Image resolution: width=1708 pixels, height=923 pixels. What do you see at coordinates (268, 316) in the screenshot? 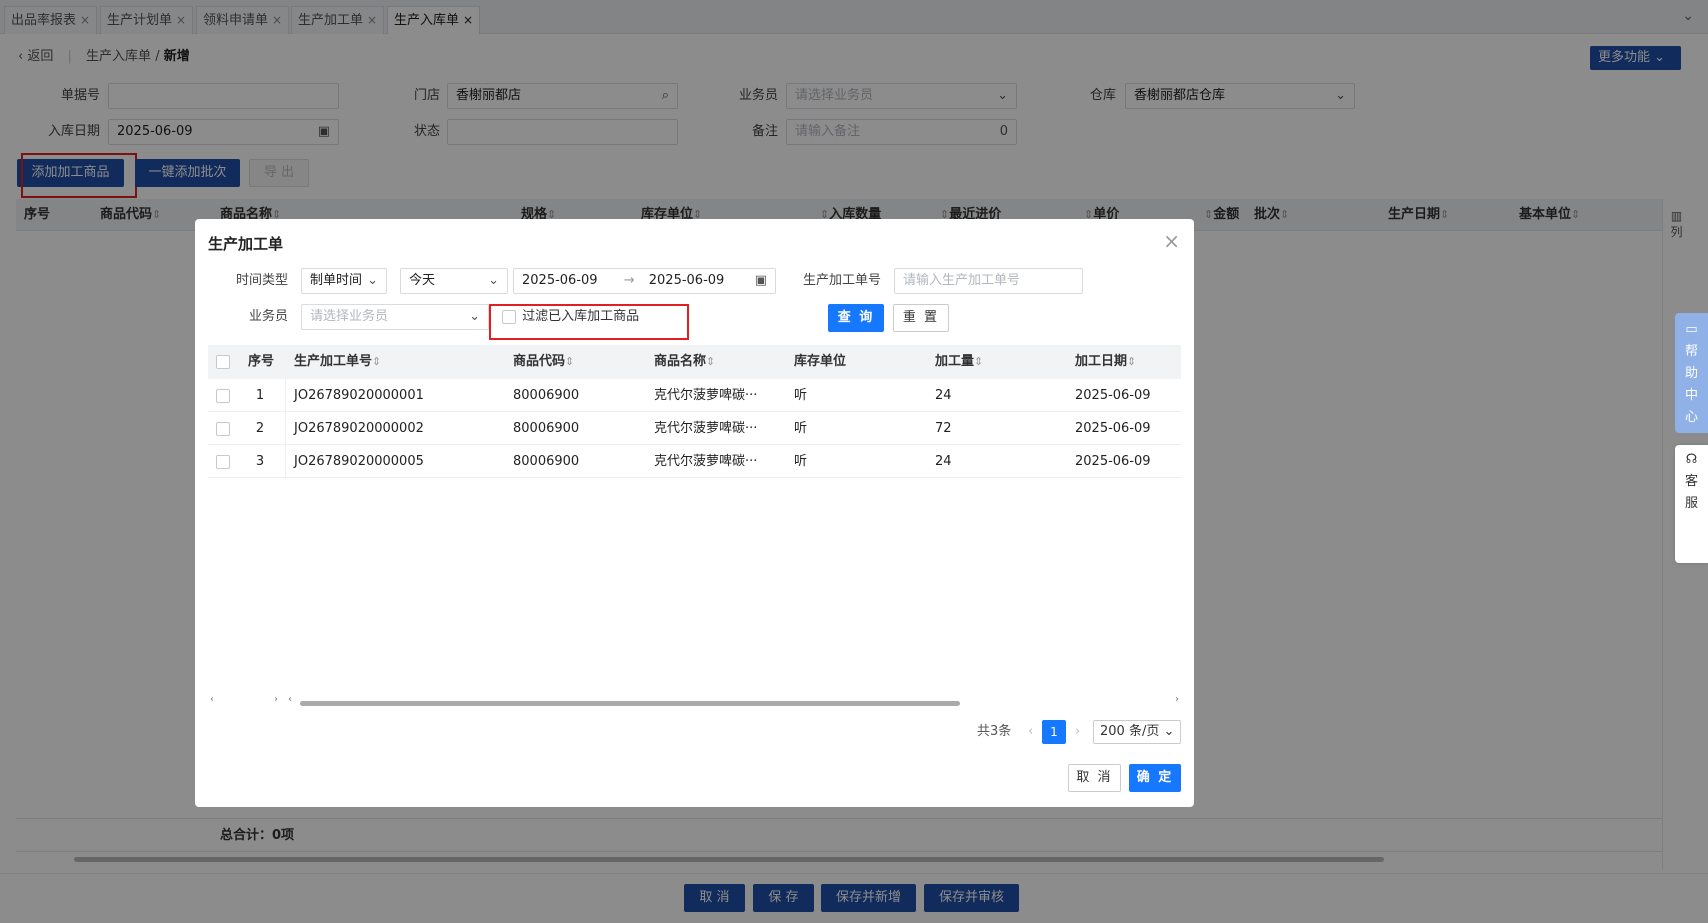
I see `salesman-label: 业务员` at bounding box center [268, 316].